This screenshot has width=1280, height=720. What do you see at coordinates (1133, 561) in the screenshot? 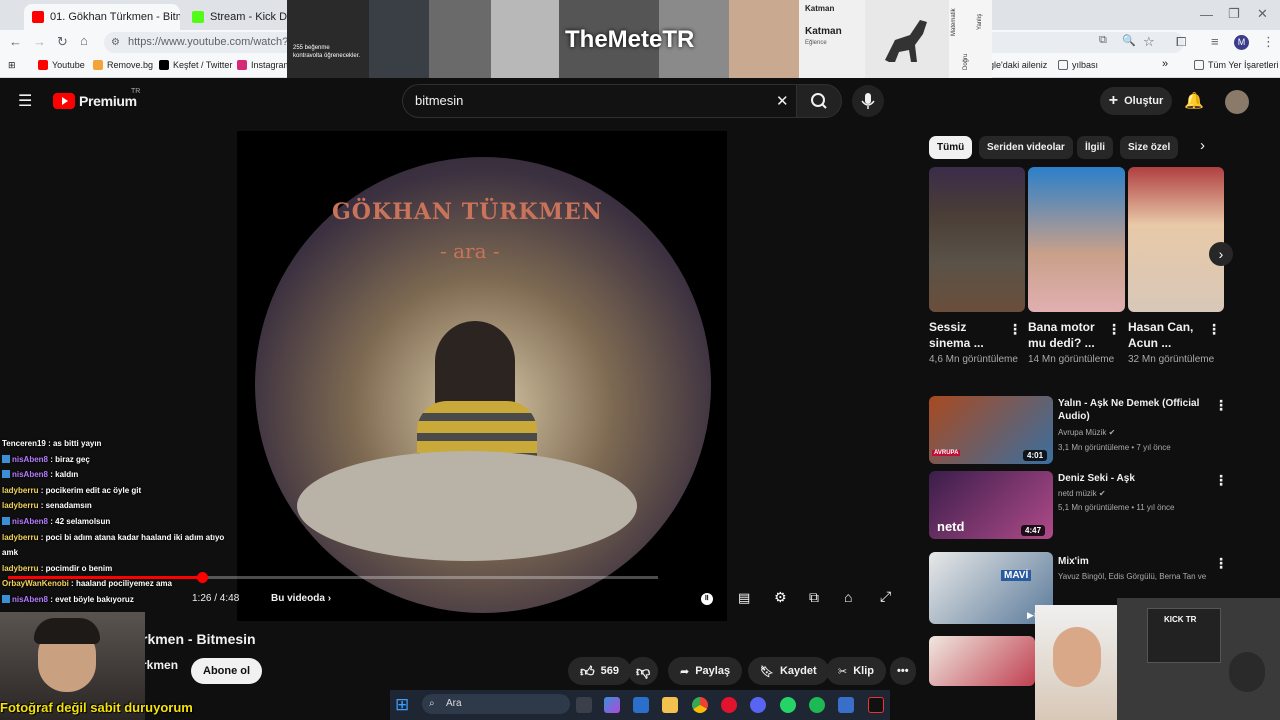
I see `mix-title: Mix'im` at bounding box center [1133, 561].